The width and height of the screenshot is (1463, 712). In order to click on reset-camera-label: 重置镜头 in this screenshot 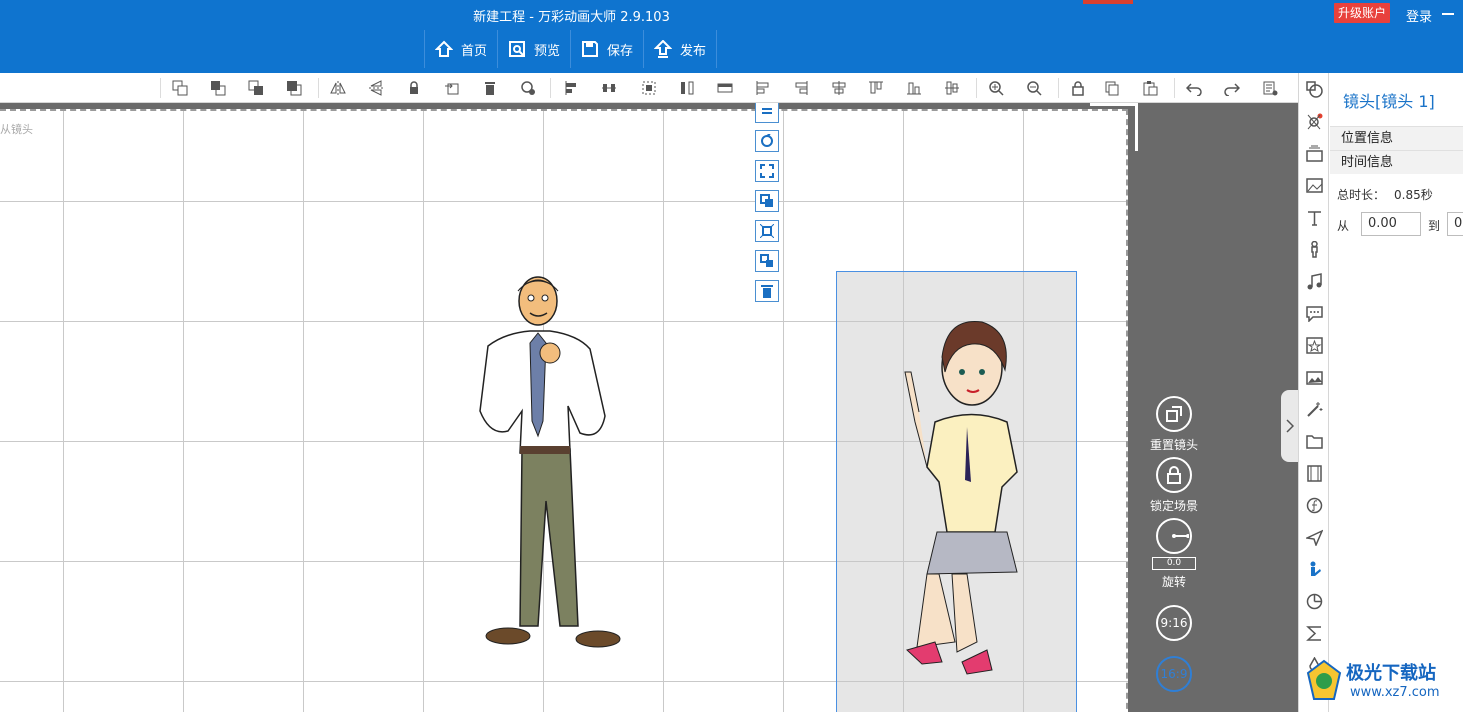, I will do `click(1174, 445)`.